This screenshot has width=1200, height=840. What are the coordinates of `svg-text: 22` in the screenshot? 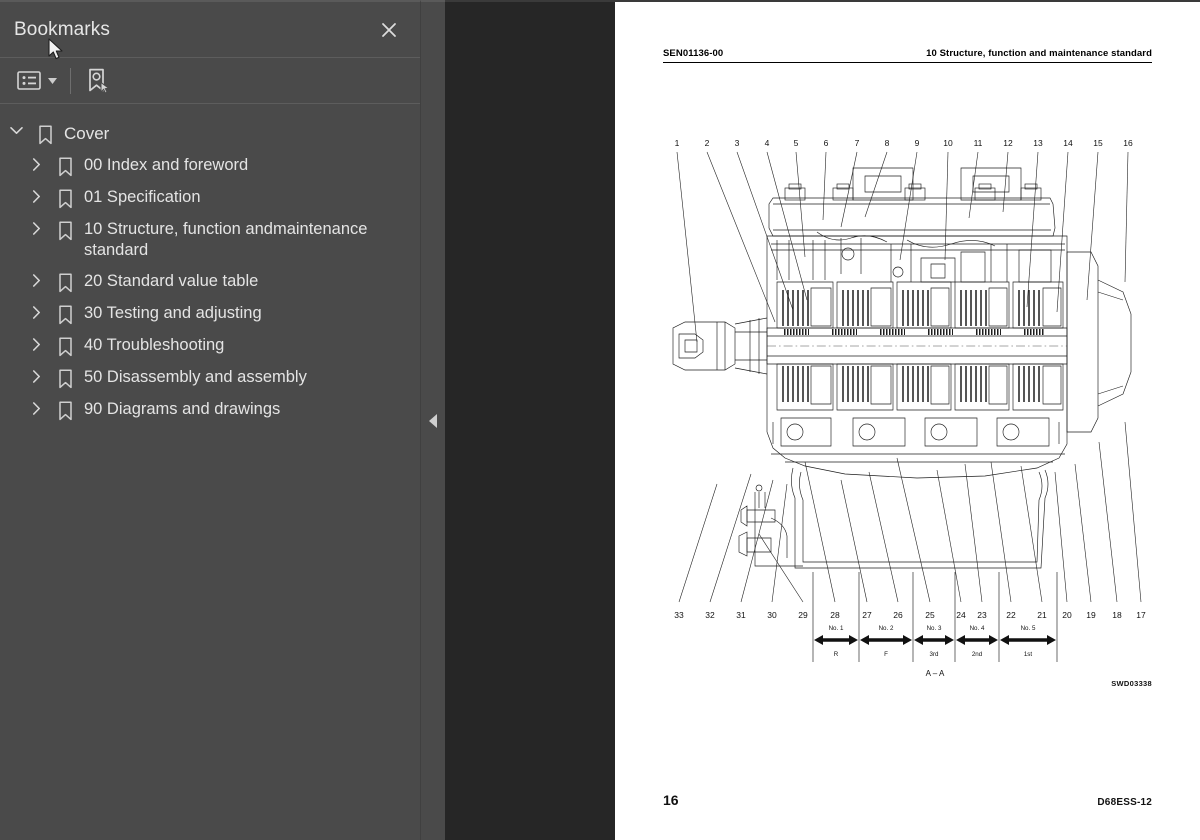 It's located at (1011, 615).